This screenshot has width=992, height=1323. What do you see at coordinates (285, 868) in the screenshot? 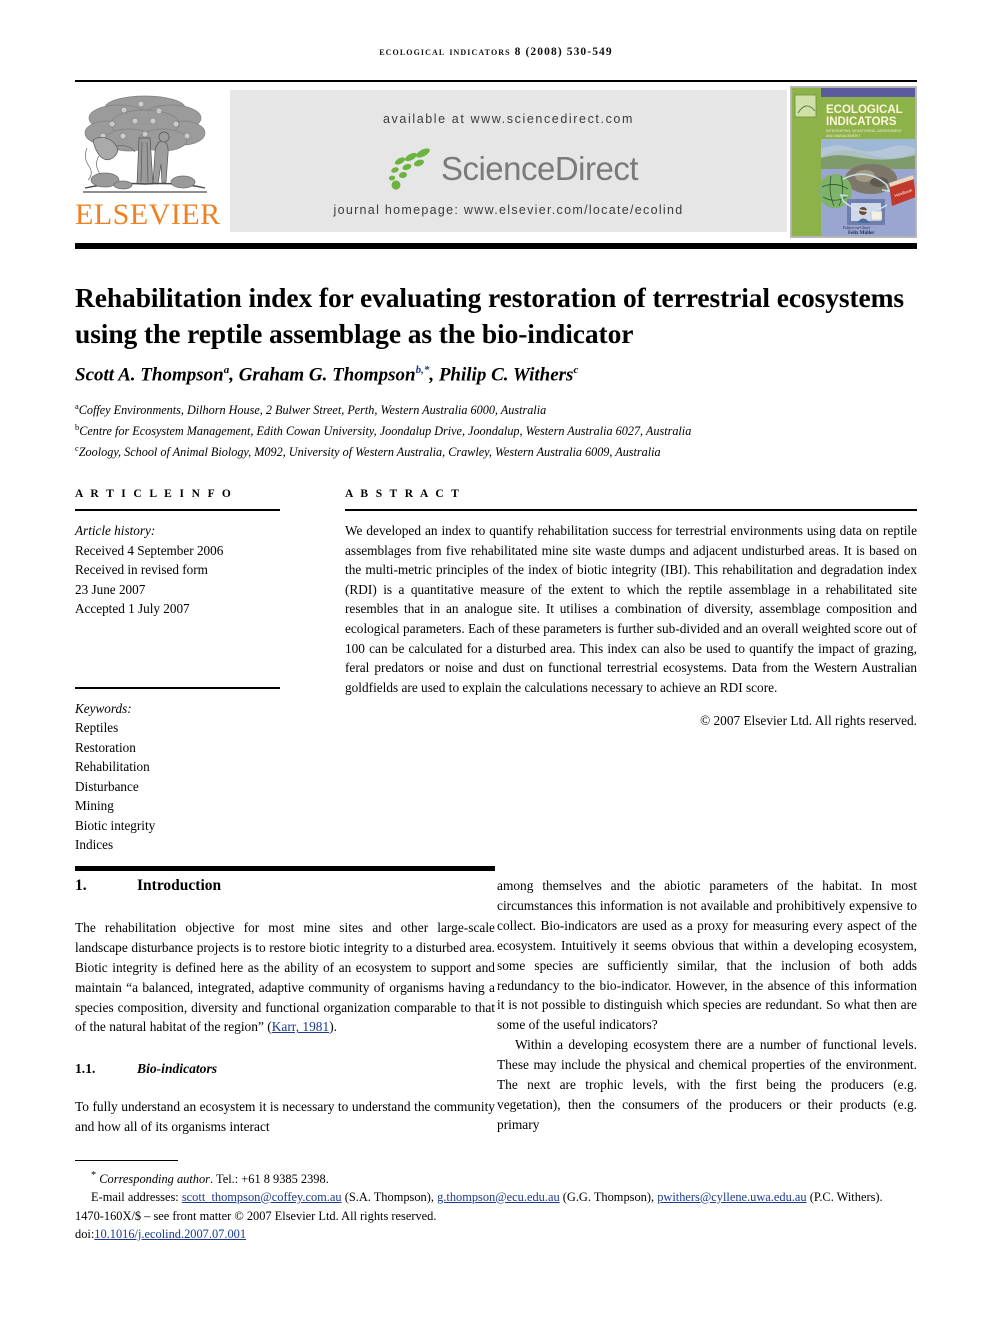
I see `body-top-rule` at bounding box center [285, 868].